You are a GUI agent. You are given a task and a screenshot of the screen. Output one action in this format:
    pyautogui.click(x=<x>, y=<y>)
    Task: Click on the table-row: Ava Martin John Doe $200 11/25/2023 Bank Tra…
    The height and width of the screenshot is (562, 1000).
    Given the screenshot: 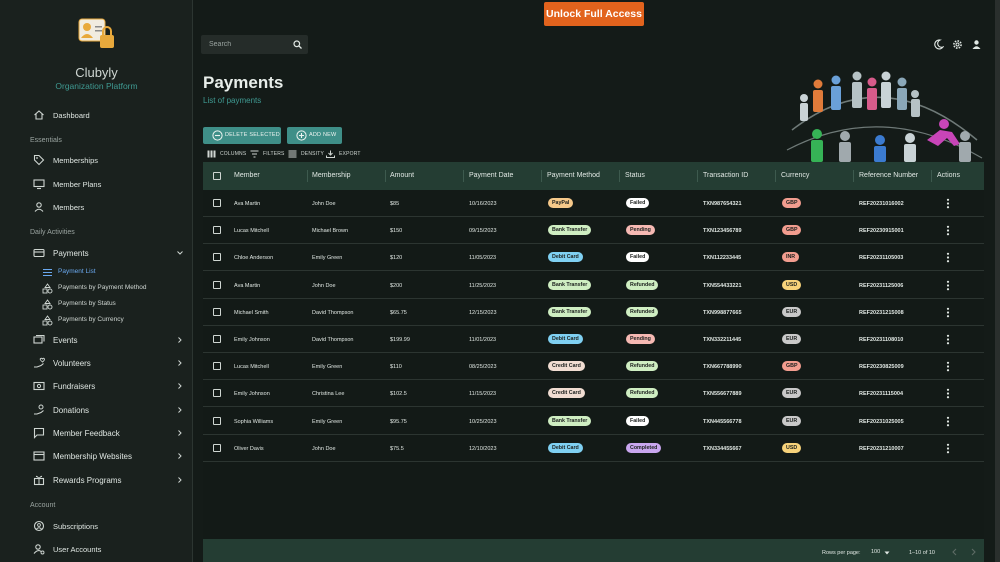 What is the action you would take?
    pyautogui.click(x=593, y=285)
    